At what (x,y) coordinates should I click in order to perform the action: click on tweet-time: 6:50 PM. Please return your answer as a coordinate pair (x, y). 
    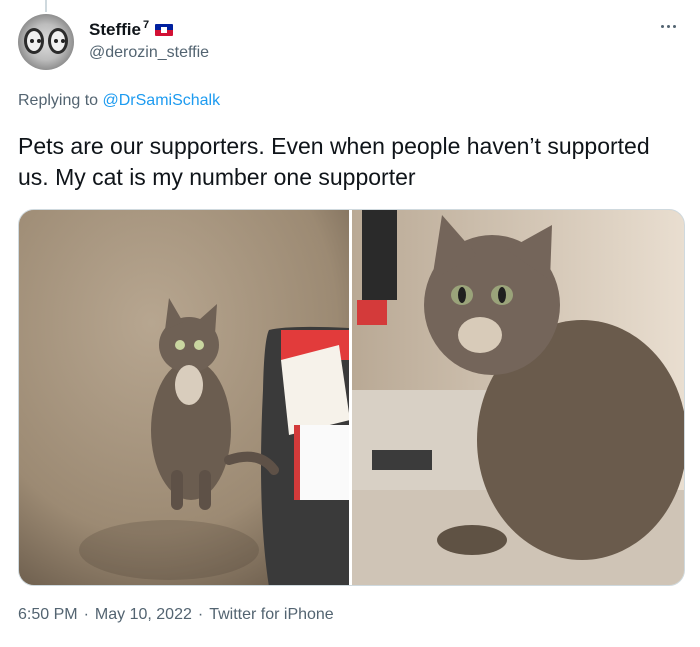
    Looking at the image, I should click on (48, 615).